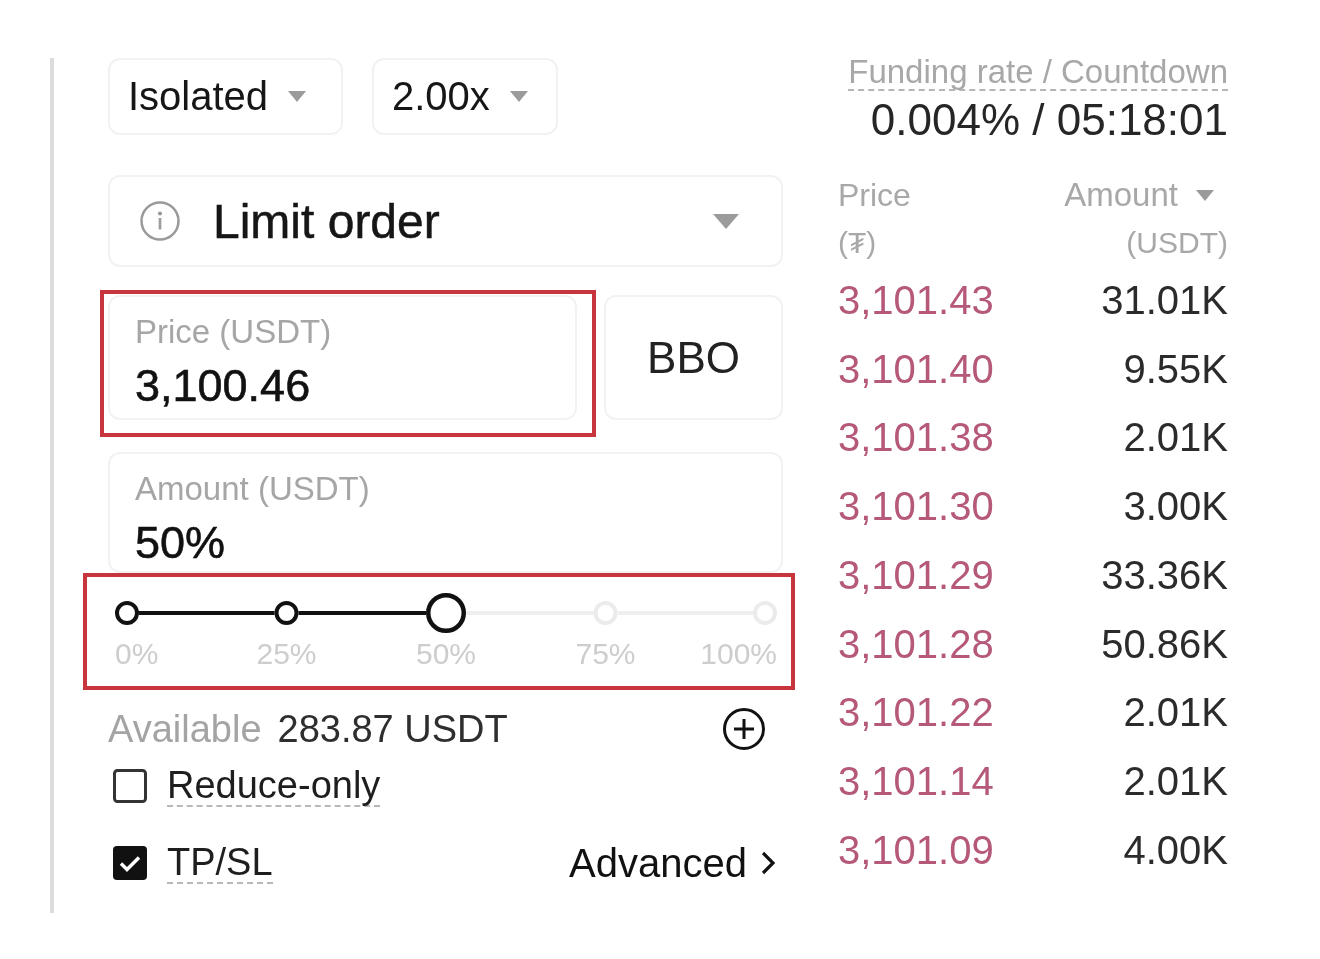 This screenshot has height=959, width=1320. Describe the element at coordinates (233, 332) in the screenshot. I see `field-label: Price (USDT)` at that location.